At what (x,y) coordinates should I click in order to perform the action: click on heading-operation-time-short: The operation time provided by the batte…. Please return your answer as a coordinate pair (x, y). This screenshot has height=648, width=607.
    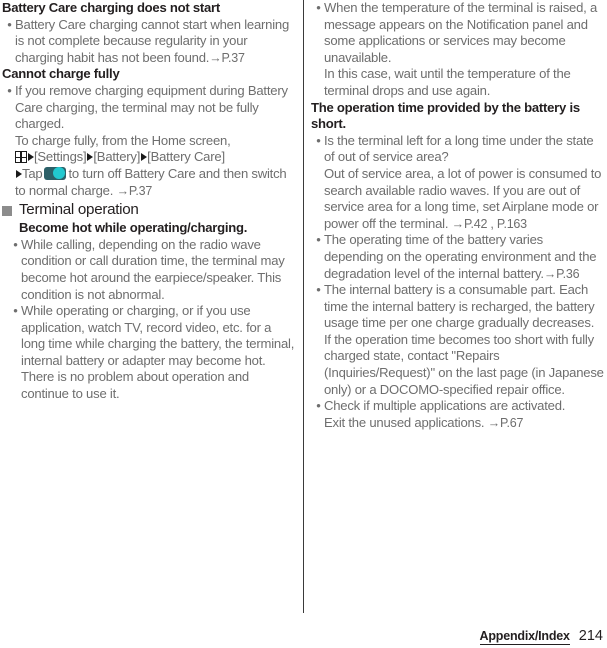
    Looking at the image, I should click on (445, 115).